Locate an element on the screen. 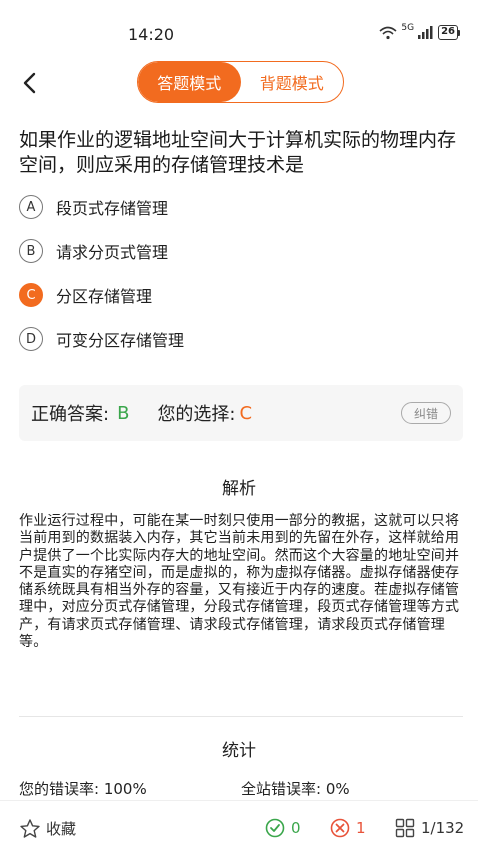  analysis-title: 解析 is located at coordinates (239, 489).